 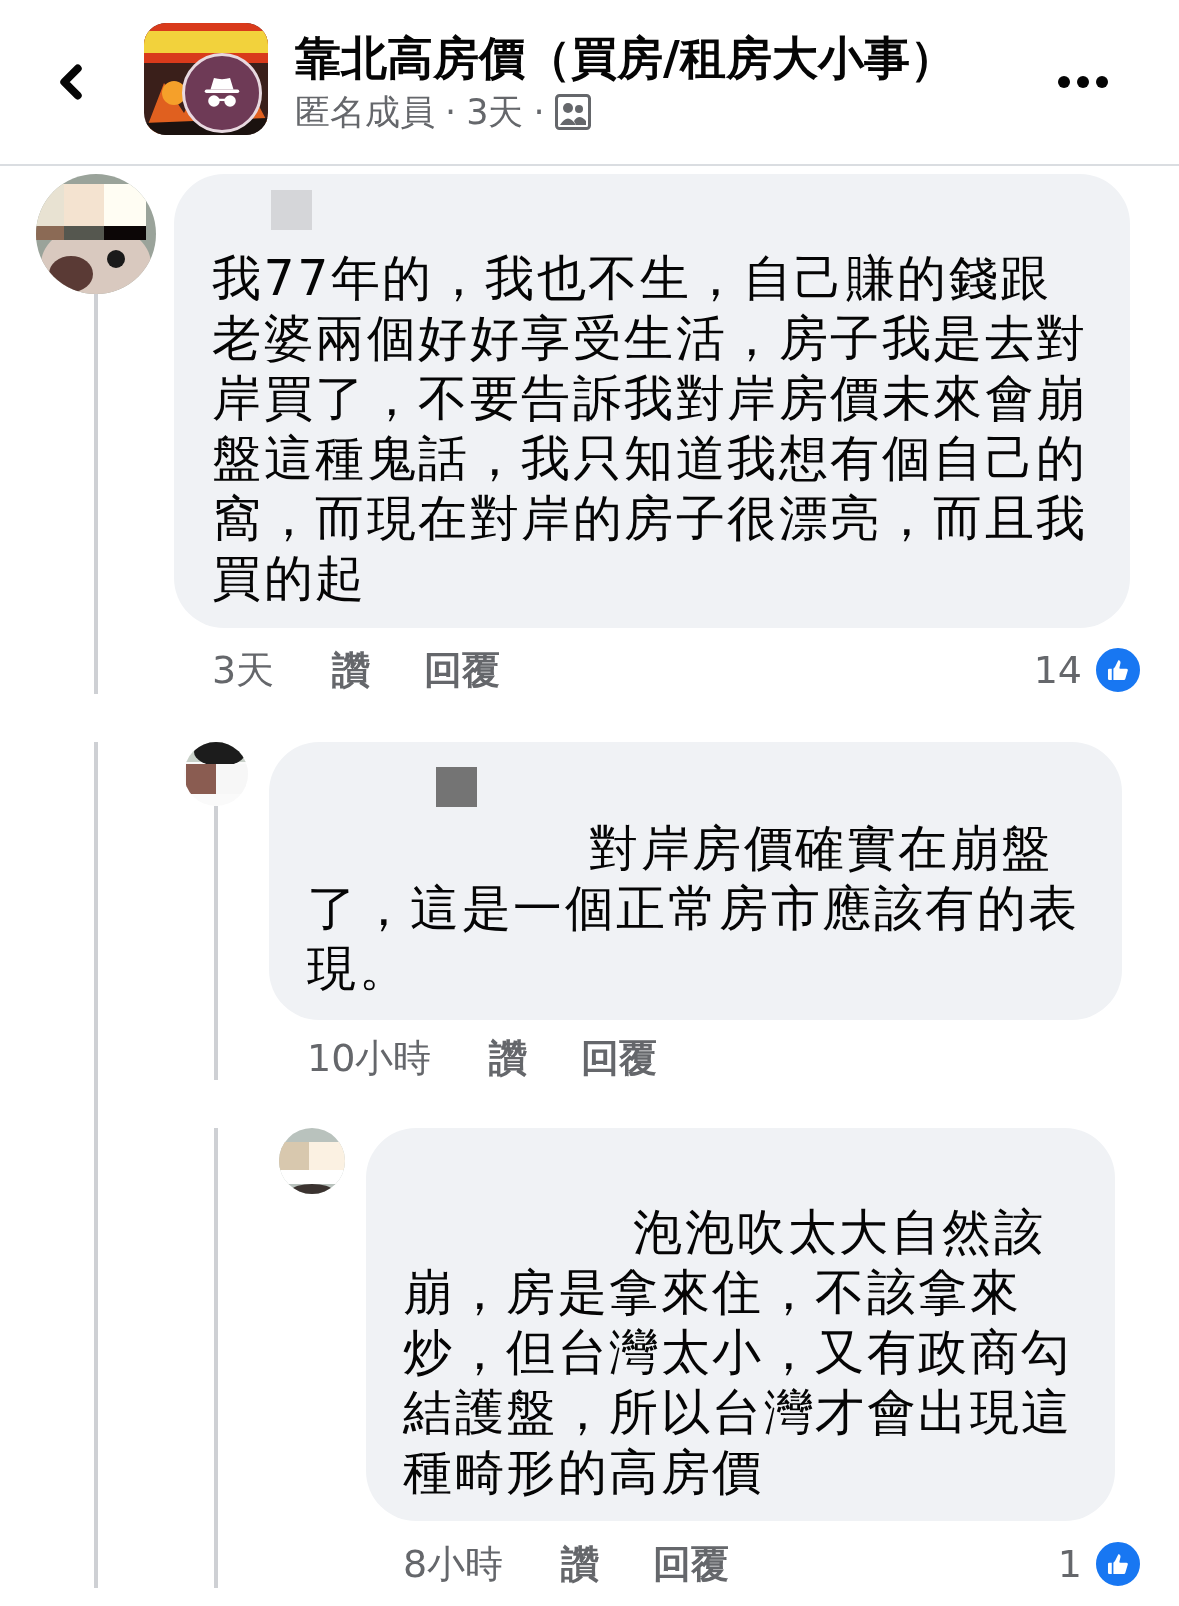 What do you see at coordinates (676, 58) in the screenshot?
I see `group-name: 靠北高房價（買房/租房大小事）` at bounding box center [676, 58].